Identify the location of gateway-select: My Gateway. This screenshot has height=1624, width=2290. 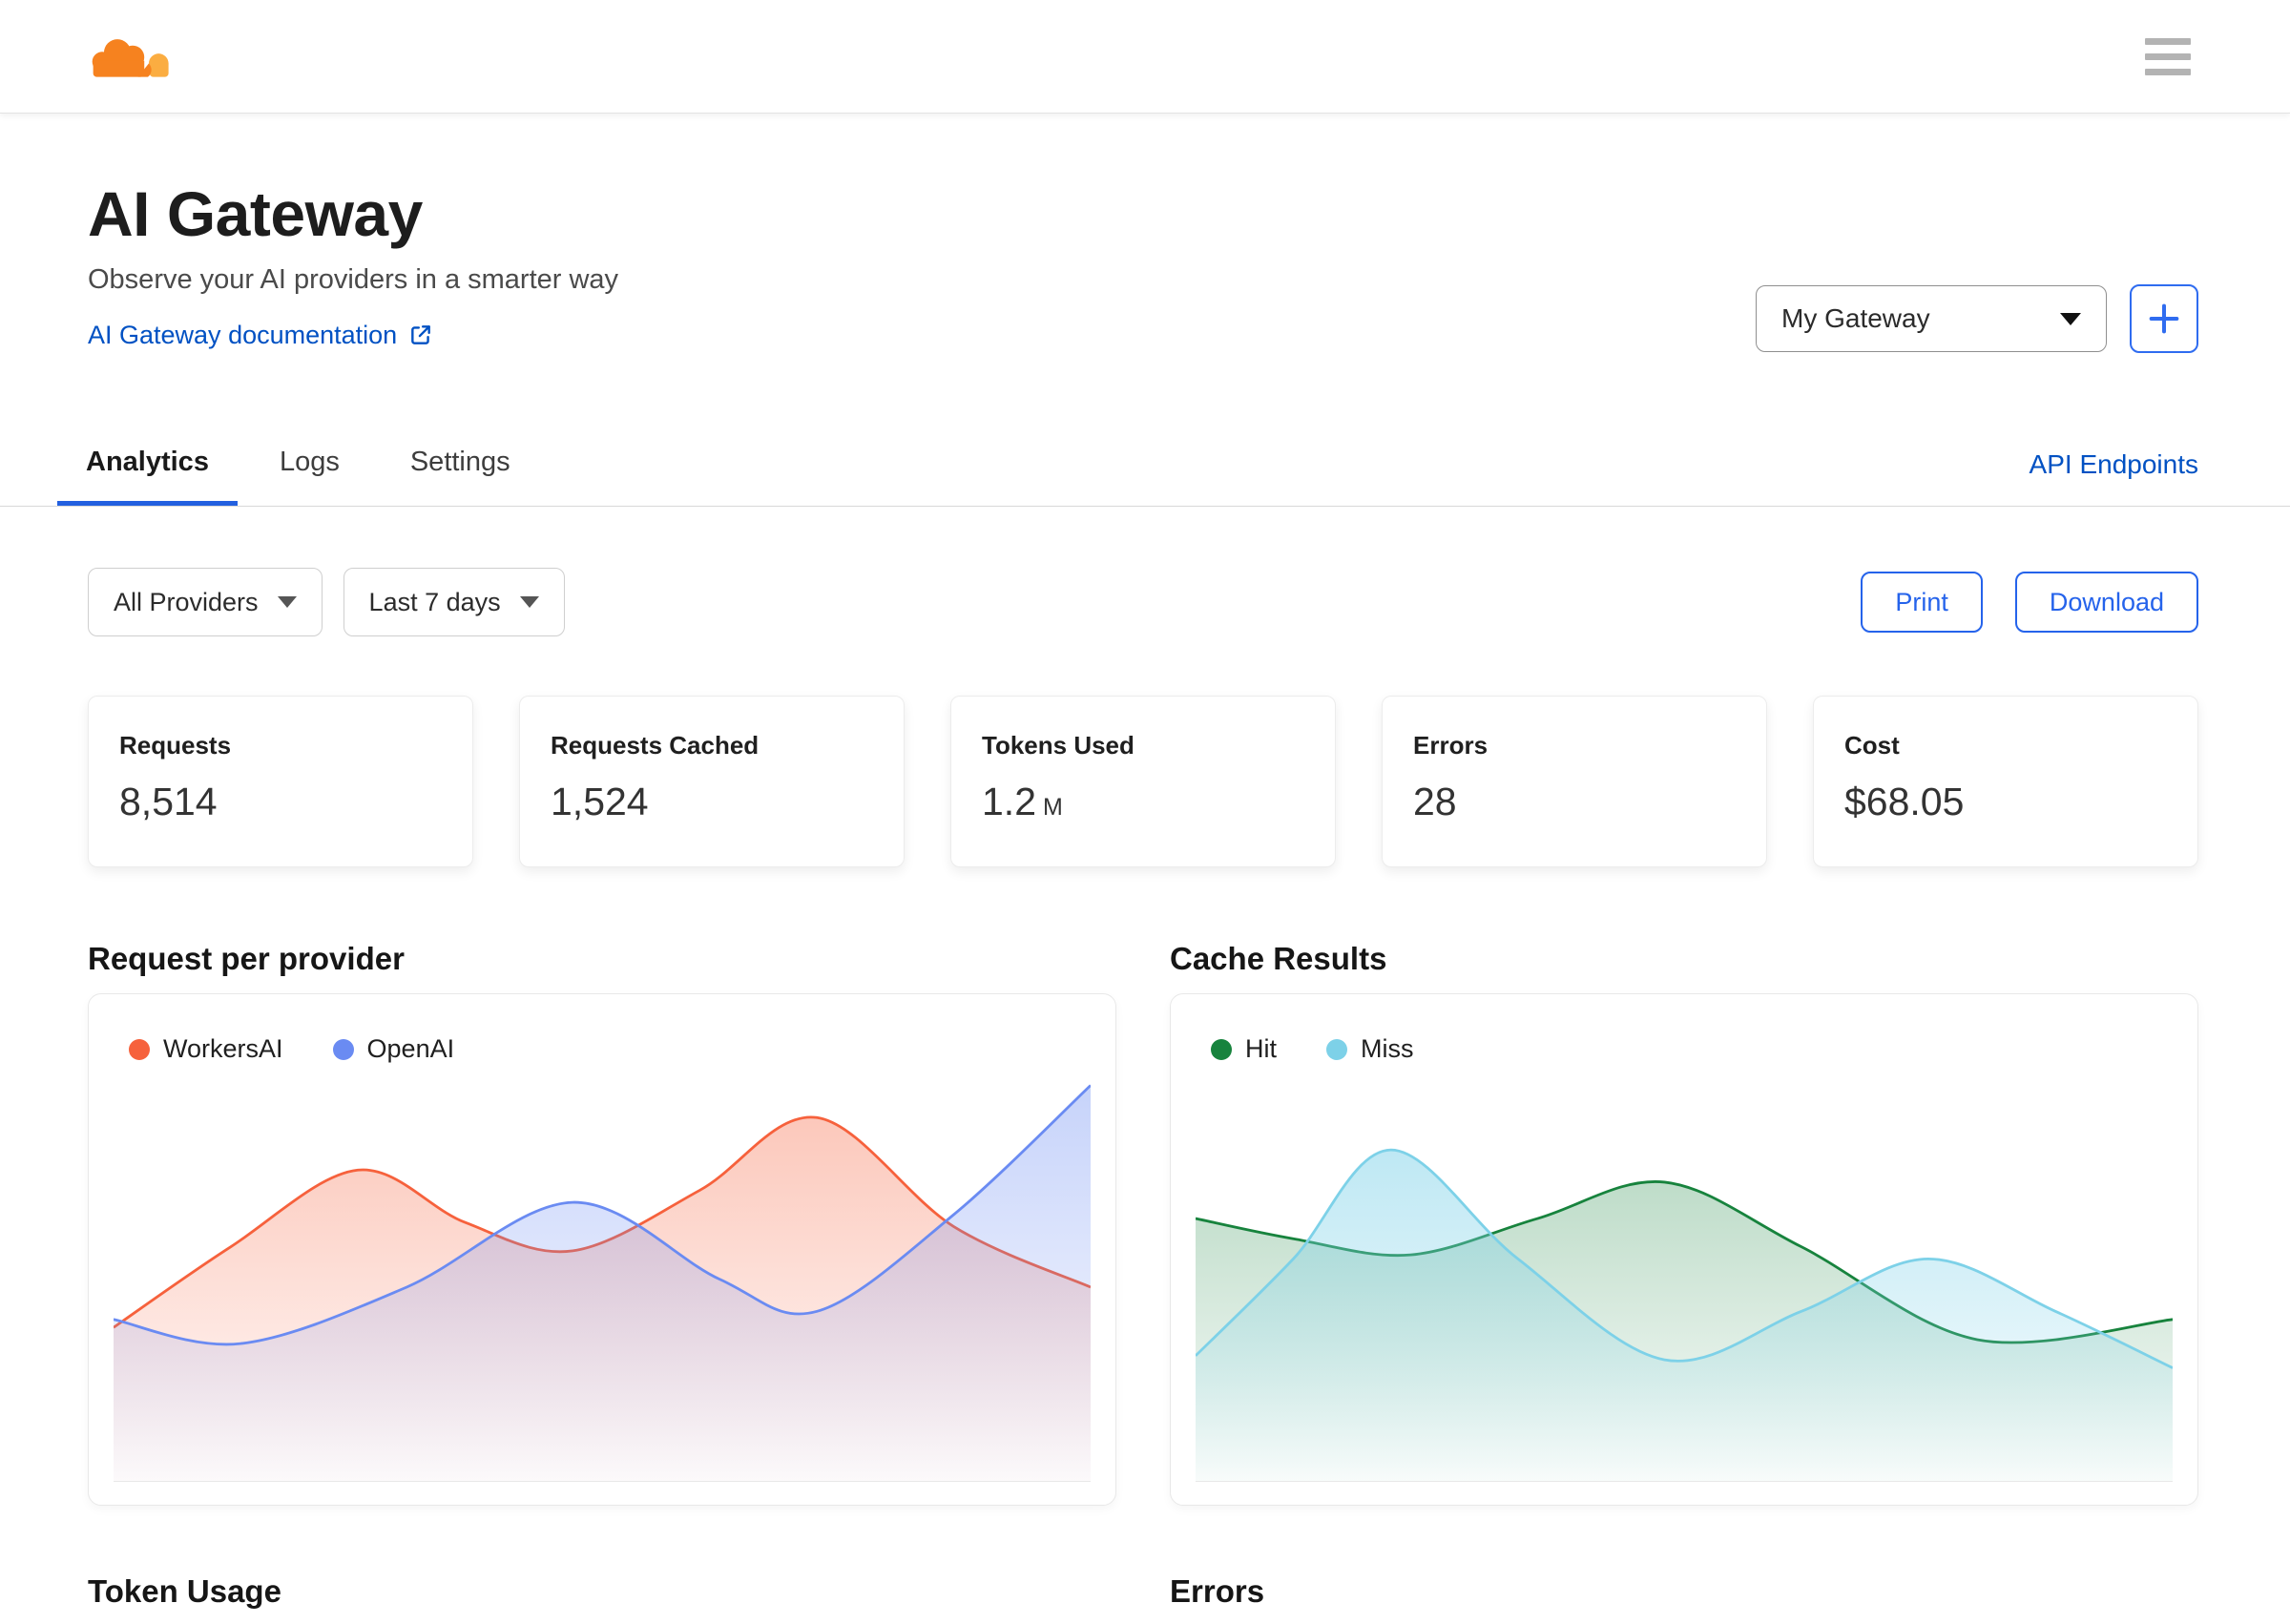
(1932, 318).